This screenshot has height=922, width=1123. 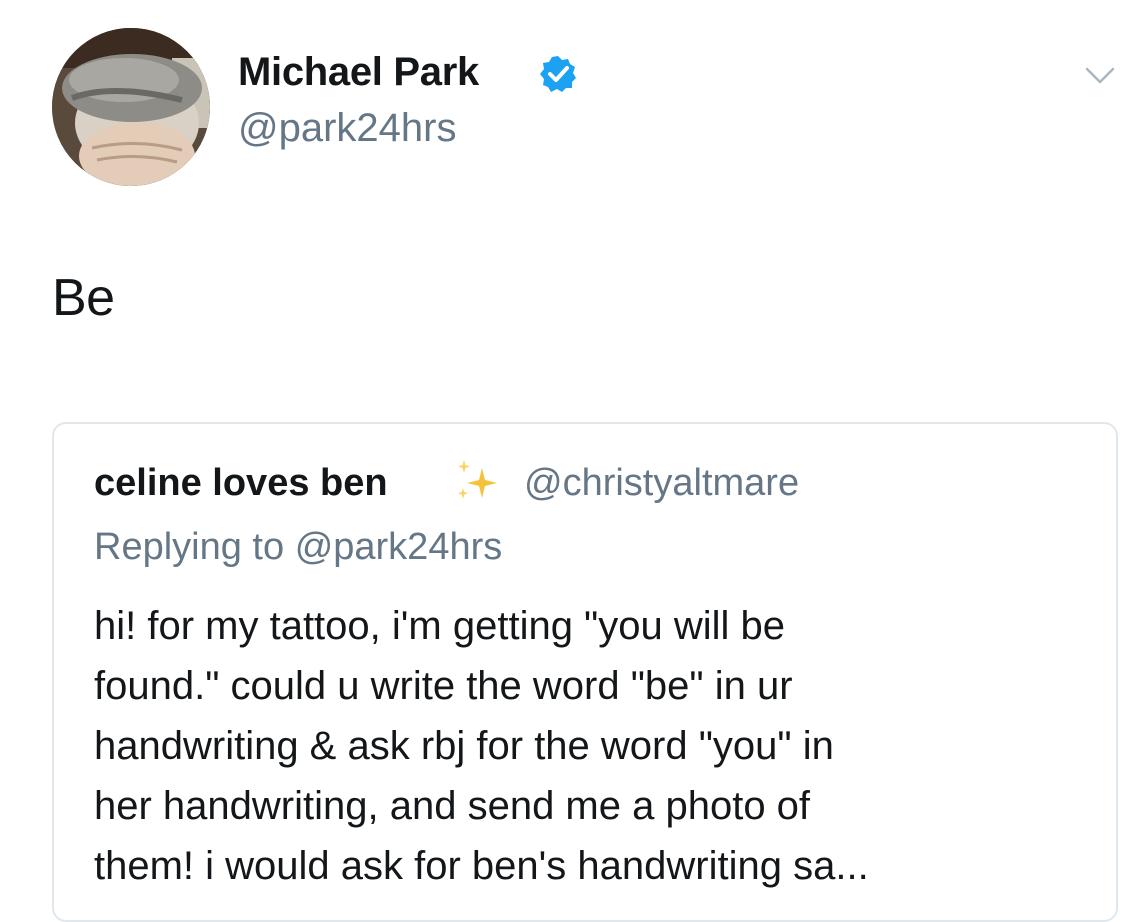 I want to click on avatar, so click(x=131, y=107).